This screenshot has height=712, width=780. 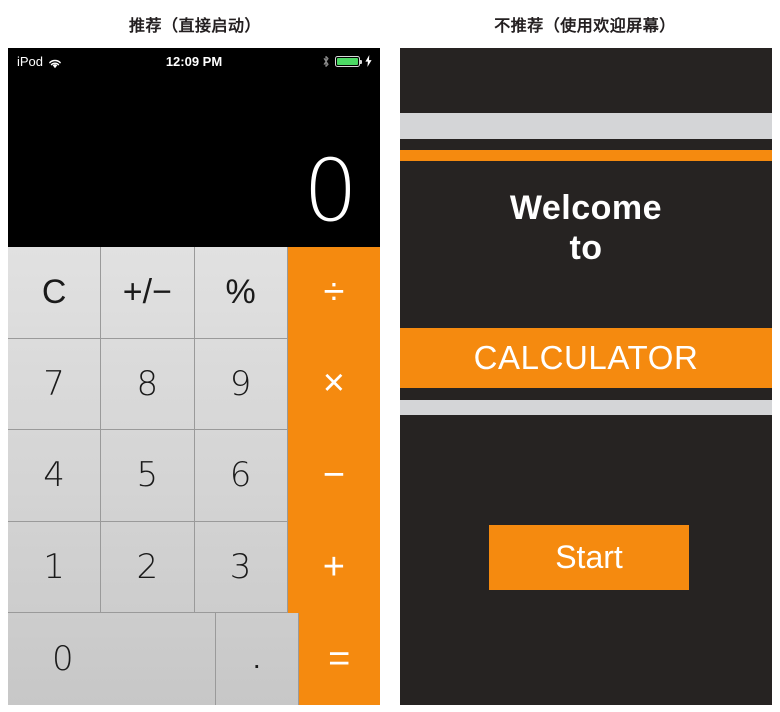 What do you see at coordinates (148, 384) in the screenshot?
I see `key-8: 8` at bounding box center [148, 384].